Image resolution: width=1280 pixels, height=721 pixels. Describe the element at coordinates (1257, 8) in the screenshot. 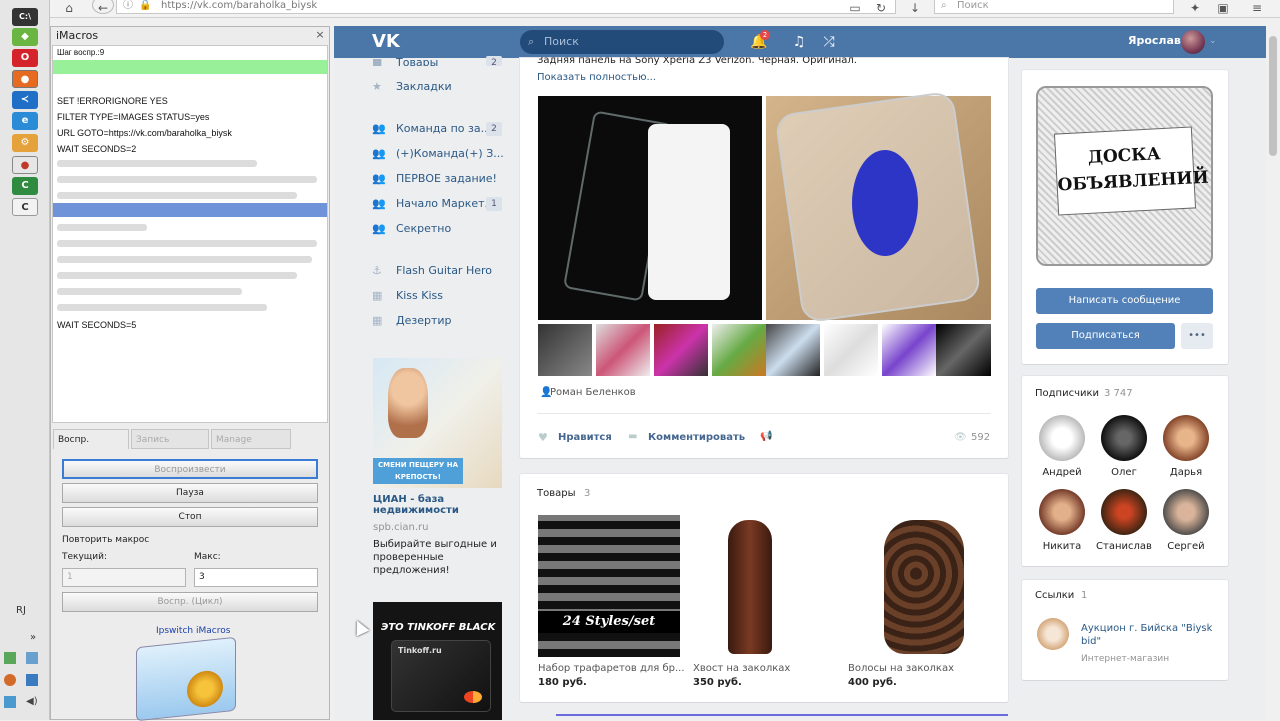

I see `menu-icon: ≡` at that location.